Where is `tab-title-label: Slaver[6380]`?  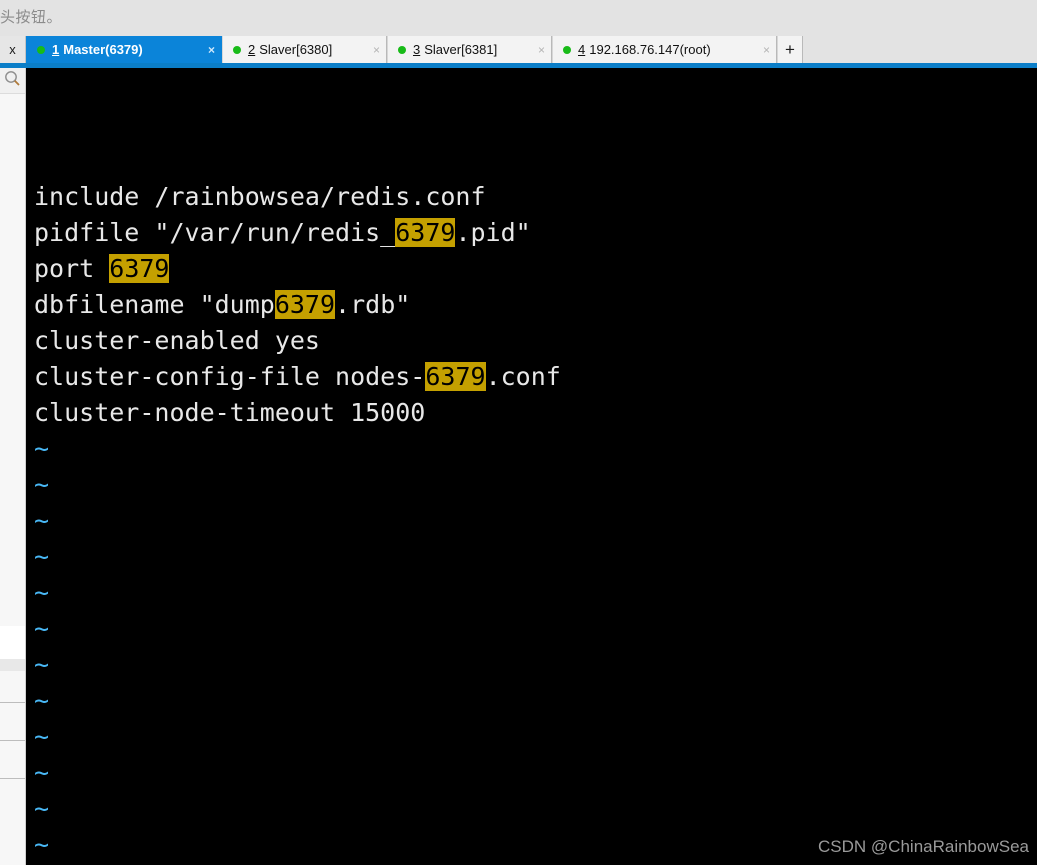 tab-title-label: Slaver[6380] is located at coordinates (296, 49).